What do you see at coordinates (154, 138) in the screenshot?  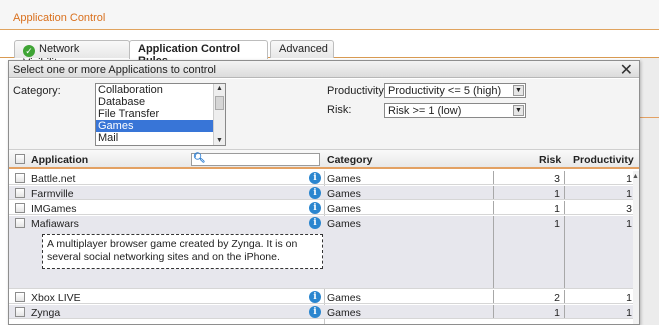 I see `category-option: Mail` at bounding box center [154, 138].